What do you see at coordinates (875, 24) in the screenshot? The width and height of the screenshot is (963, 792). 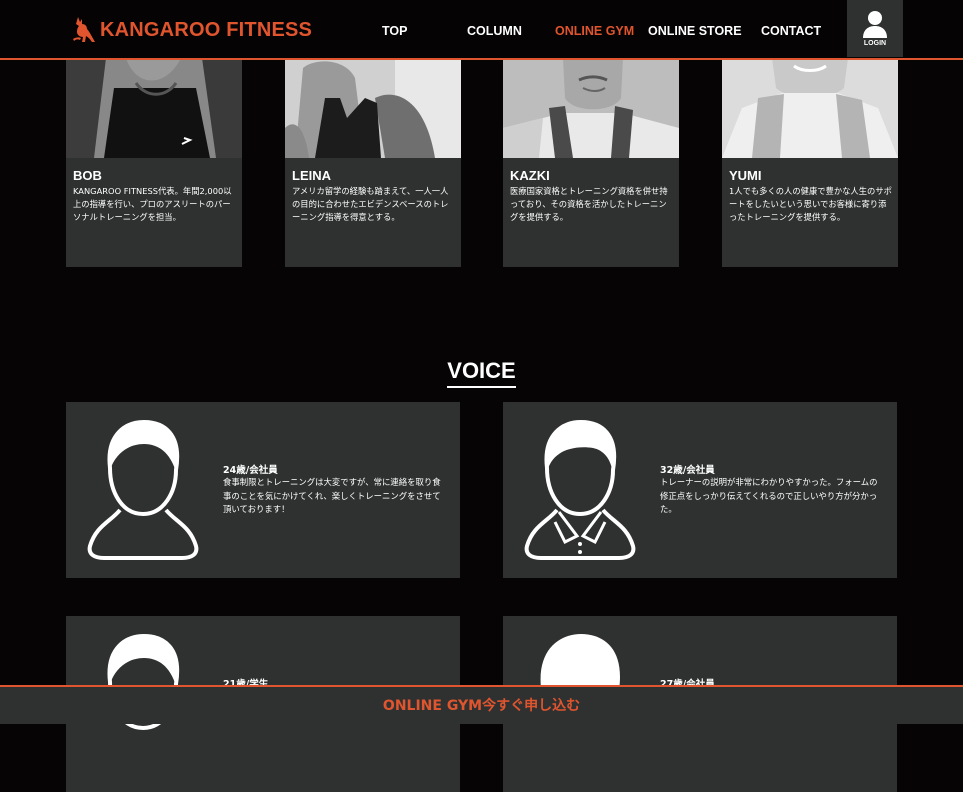 I see `user-icon` at bounding box center [875, 24].